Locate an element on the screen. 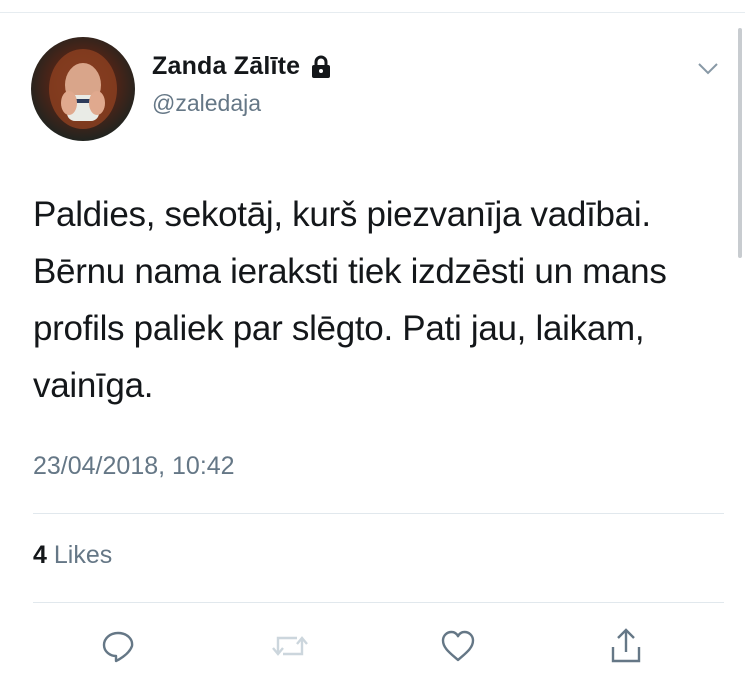  heart-icon is located at coordinates (458, 646).